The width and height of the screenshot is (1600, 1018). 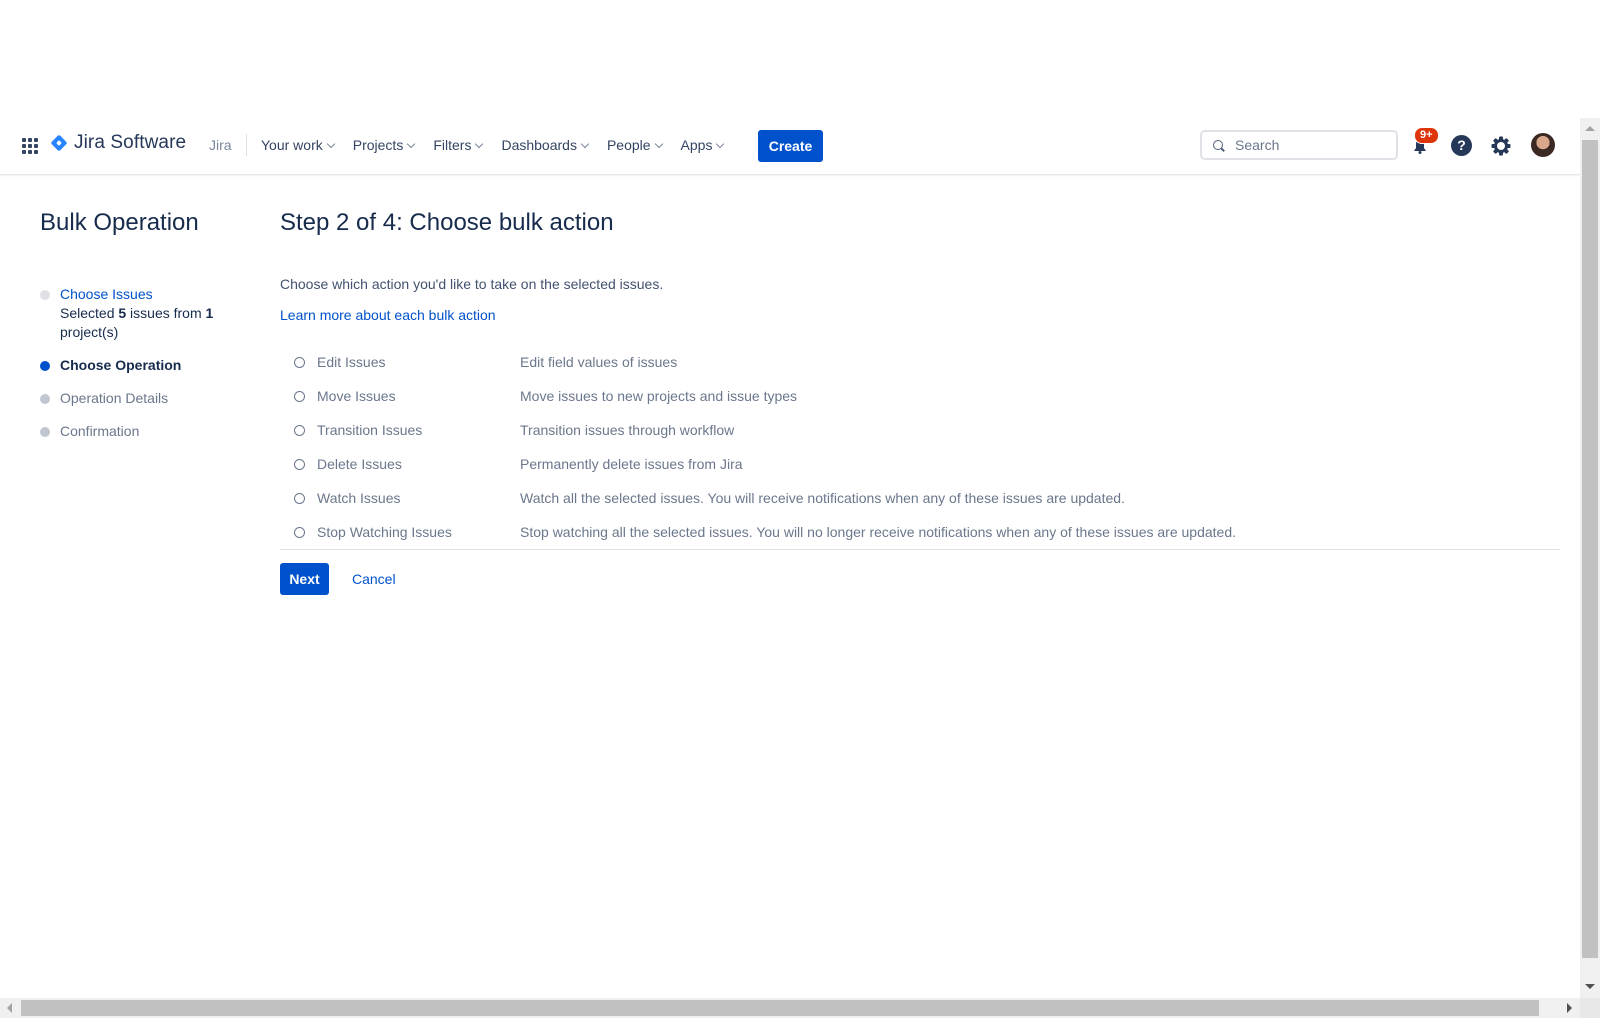 What do you see at coordinates (418, 498) in the screenshot?
I see `option-label: Watch Issues` at bounding box center [418, 498].